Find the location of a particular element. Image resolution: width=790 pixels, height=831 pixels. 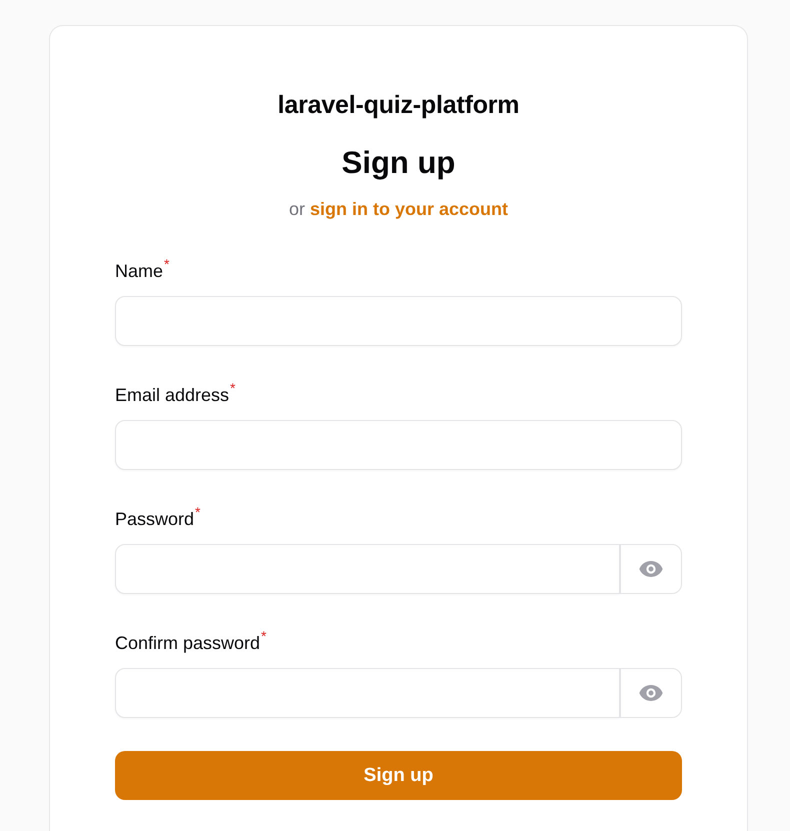

sign-in-link: sign in to your account is located at coordinates (409, 209).